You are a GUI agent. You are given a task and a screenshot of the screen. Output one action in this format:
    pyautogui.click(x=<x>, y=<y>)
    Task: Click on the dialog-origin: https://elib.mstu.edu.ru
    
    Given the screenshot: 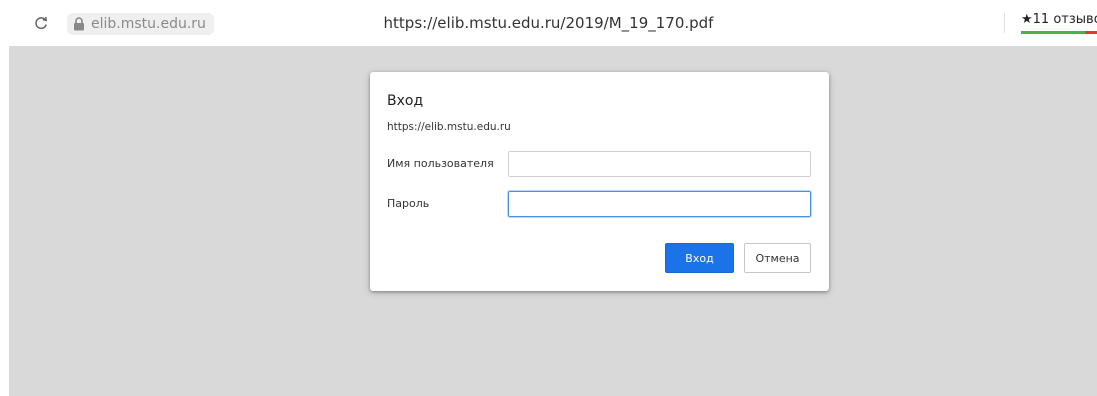 What is the action you would take?
    pyautogui.click(x=449, y=127)
    